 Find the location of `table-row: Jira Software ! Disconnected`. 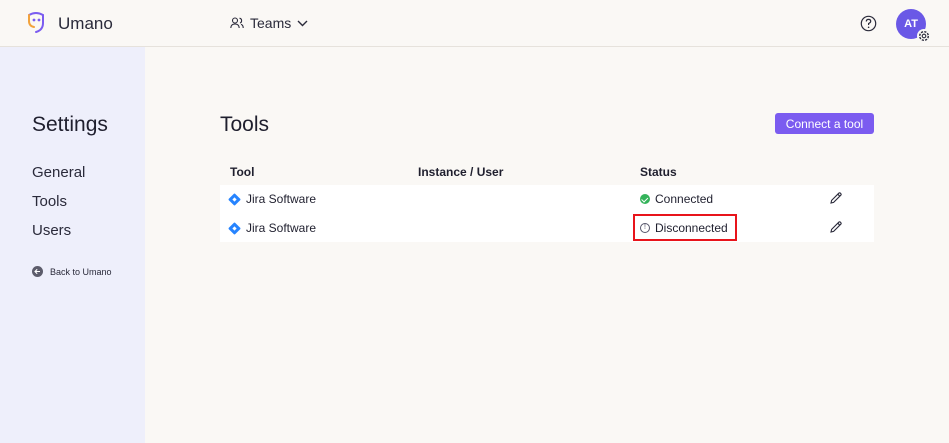

table-row: Jira Software ! Disconnected is located at coordinates (547, 228).